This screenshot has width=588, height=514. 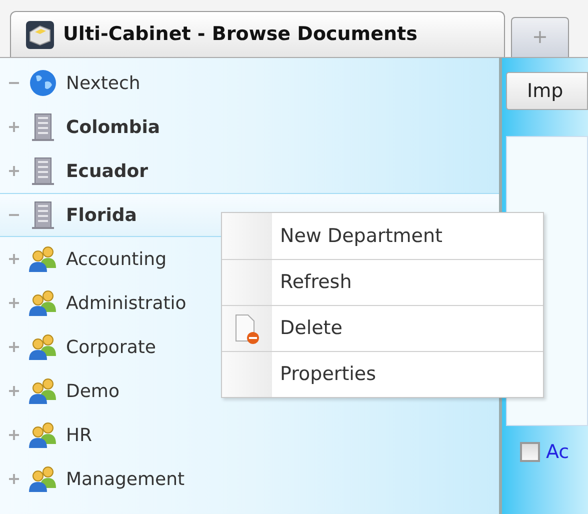 What do you see at coordinates (125, 480) in the screenshot?
I see `tree-label: Management` at bounding box center [125, 480].